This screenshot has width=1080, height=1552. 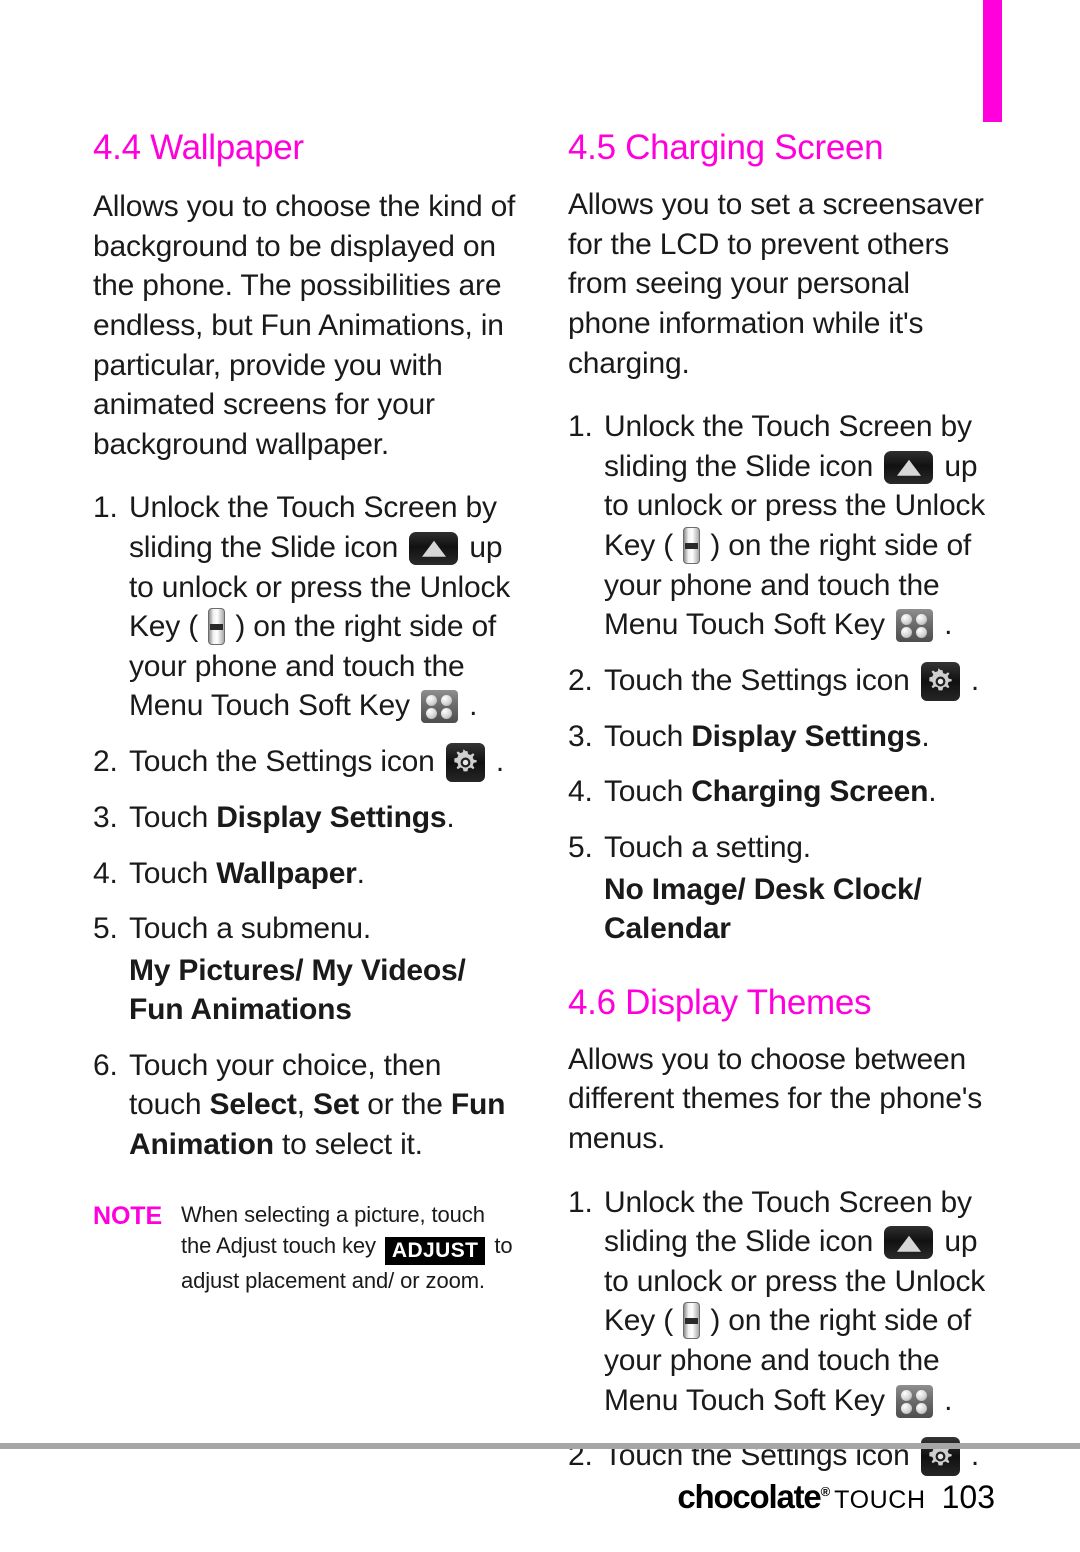 What do you see at coordinates (198, 147) in the screenshot?
I see `page-title-wallpaper: 4.4 Wallpaper` at bounding box center [198, 147].